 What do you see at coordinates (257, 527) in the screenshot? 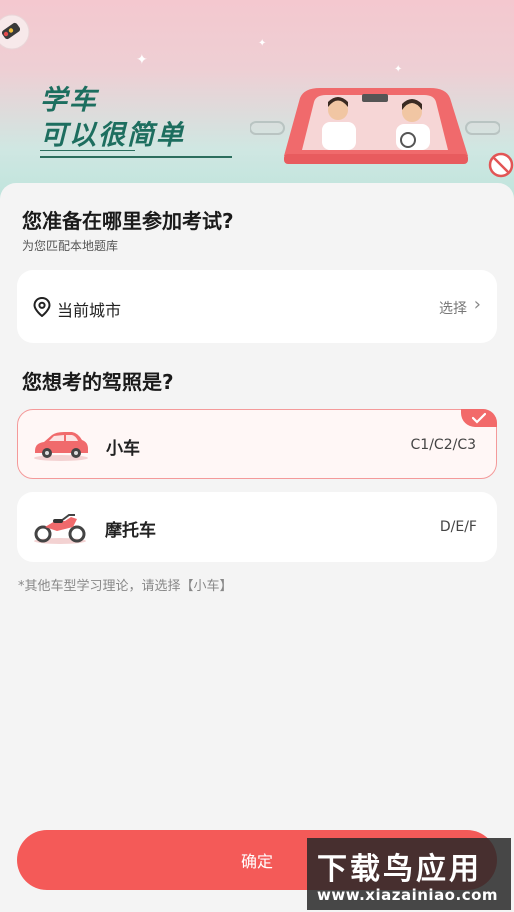
I see `license-option-motorcycle: 摩托车 D/E/F` at bounding box center [257, 527].